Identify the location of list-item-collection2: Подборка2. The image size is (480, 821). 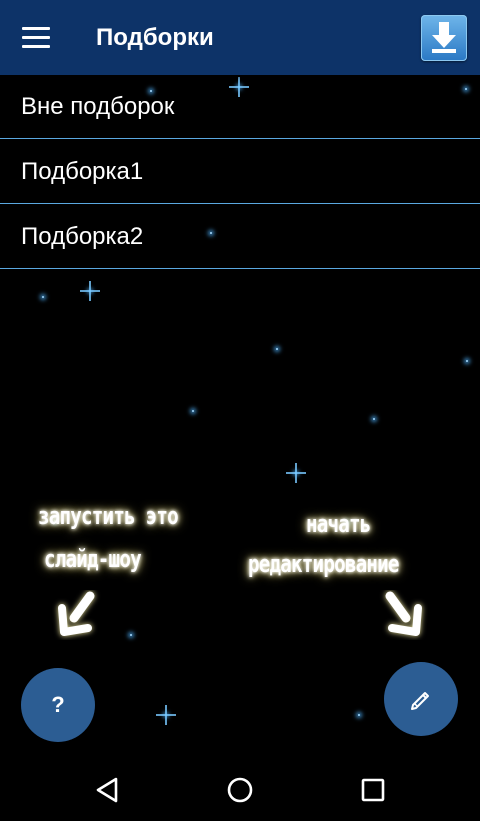
(240, 237).